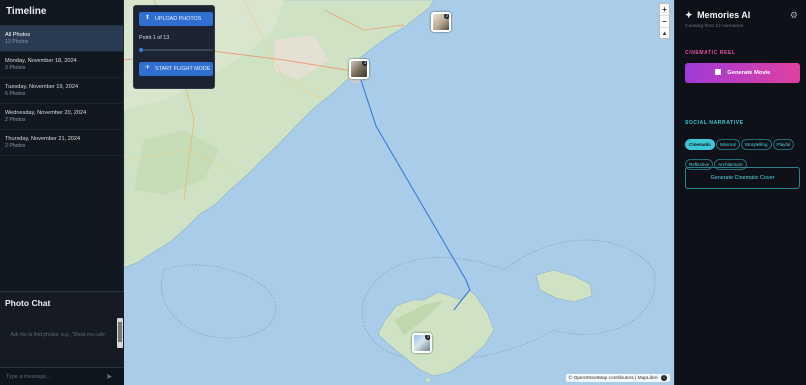 This screenshot has width=806, height=385. Describe the element at coordinates (359, 69) in the screenshot. I see `photo-pin: 3` at that location.